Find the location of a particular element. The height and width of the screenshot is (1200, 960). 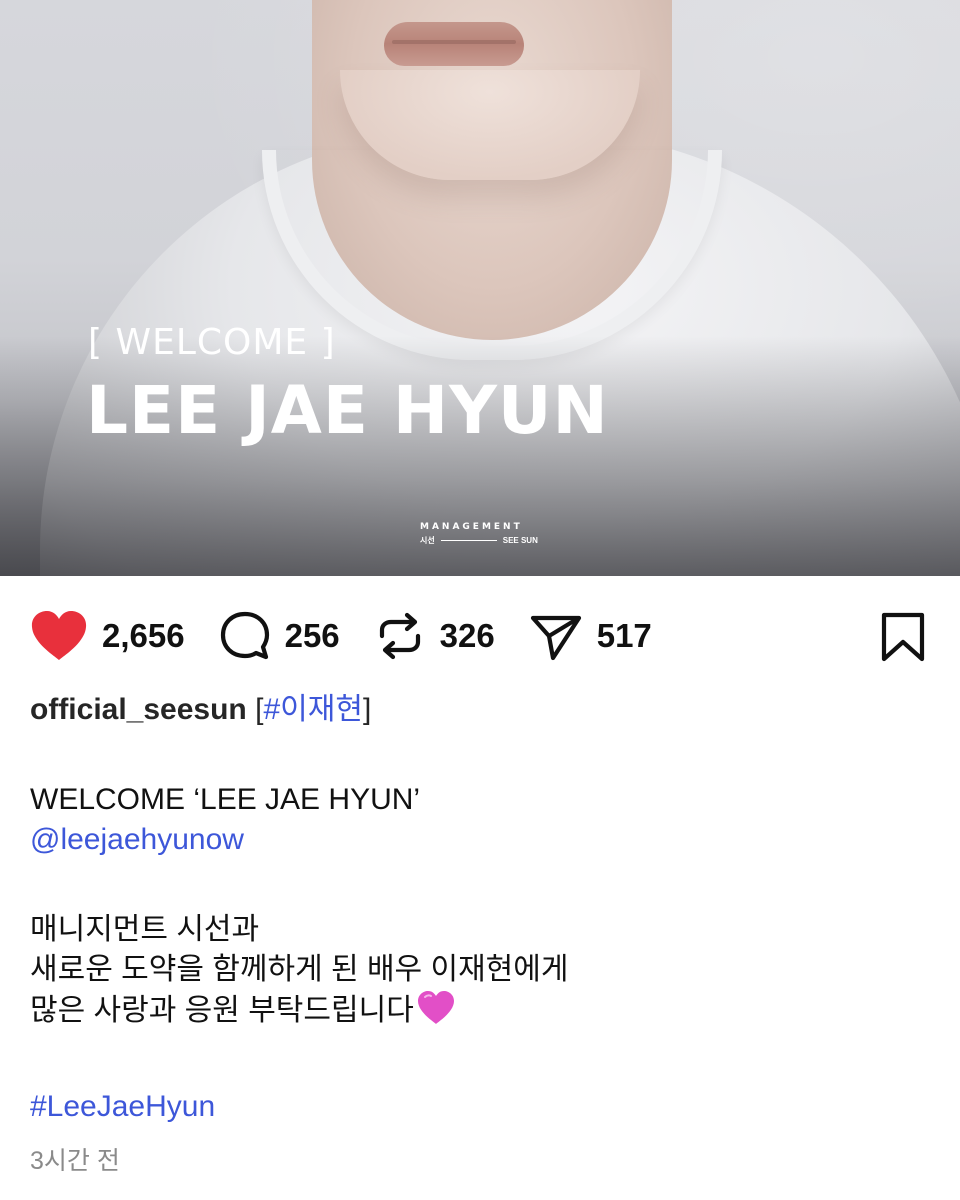

image-lips-line is located at coordinates (454, 42).